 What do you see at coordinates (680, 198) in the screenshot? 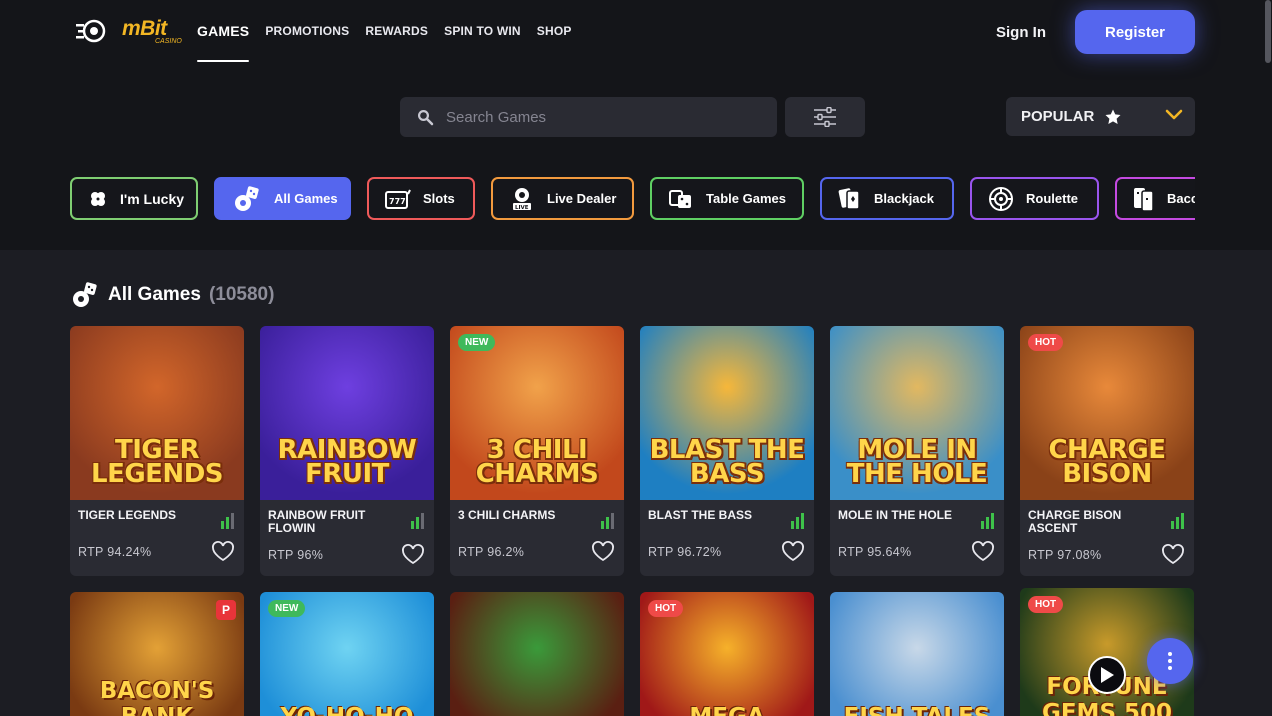
I see `table-games-icon` at bounding box center [680, 198].